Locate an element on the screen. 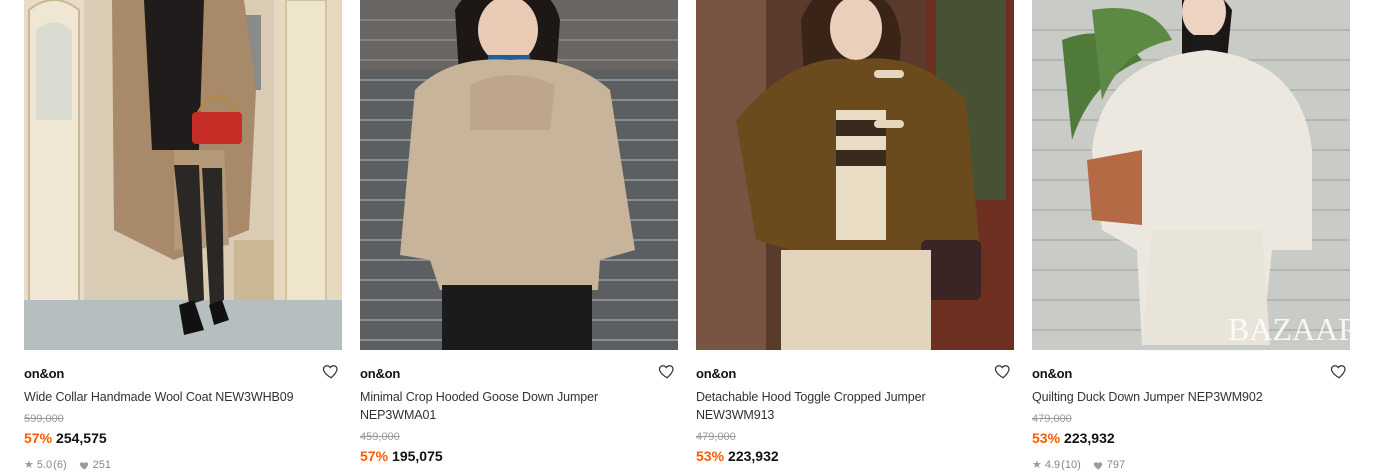  product-name: Wide Collar Handmade Wool Coat NEW3WHB09 is located at coordinates (169, 397).